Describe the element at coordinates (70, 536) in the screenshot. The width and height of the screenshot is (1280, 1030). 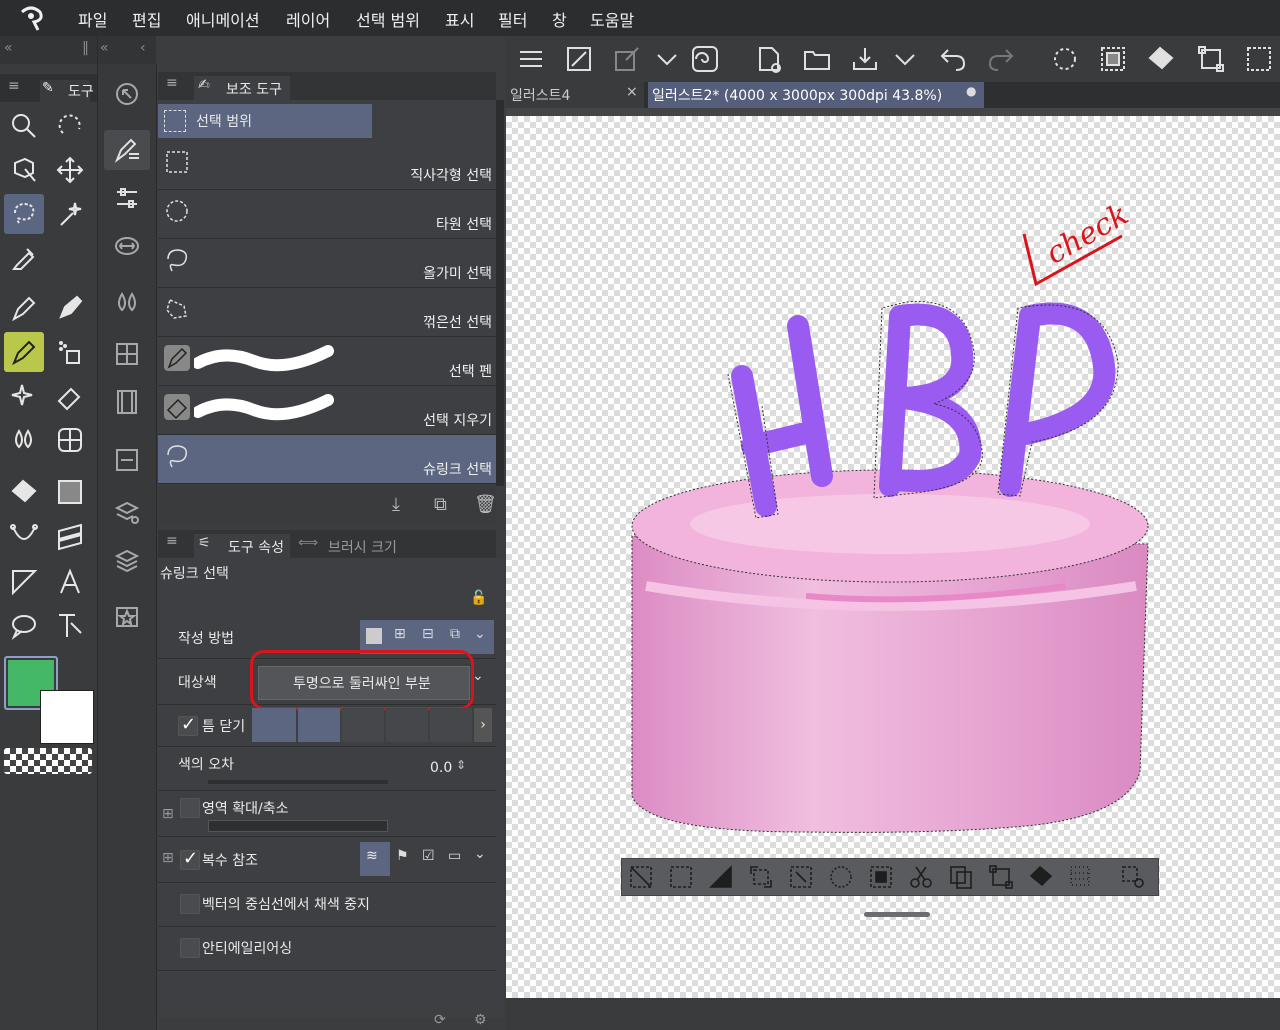
I see `frame-tool` at that location.